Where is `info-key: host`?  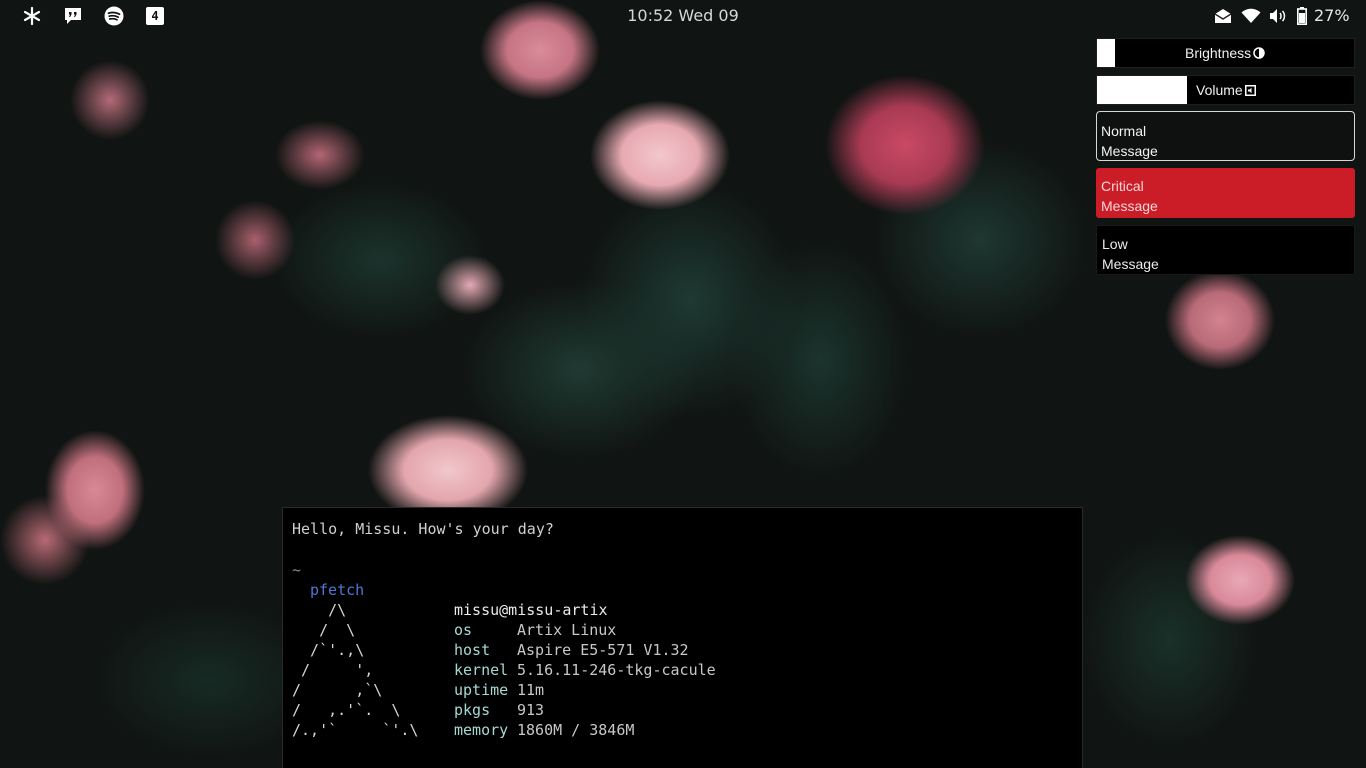
info-key: host is located at coordinates (472, 650).